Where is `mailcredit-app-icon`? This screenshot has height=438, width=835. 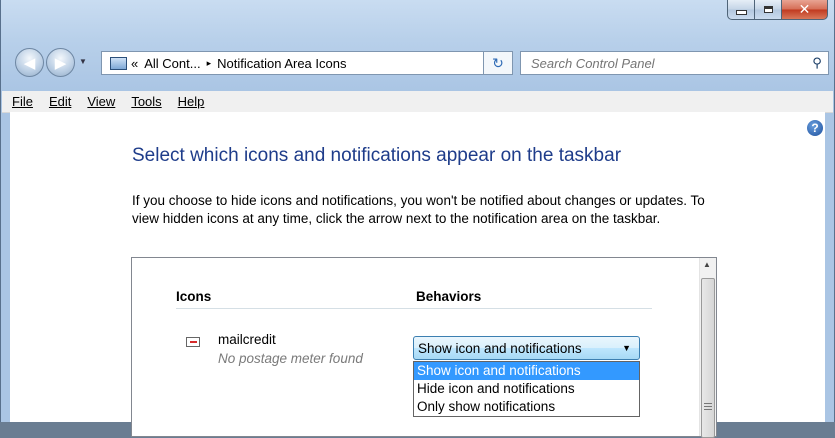
mailcredit-app-icon is located at coordinates (193, 342).